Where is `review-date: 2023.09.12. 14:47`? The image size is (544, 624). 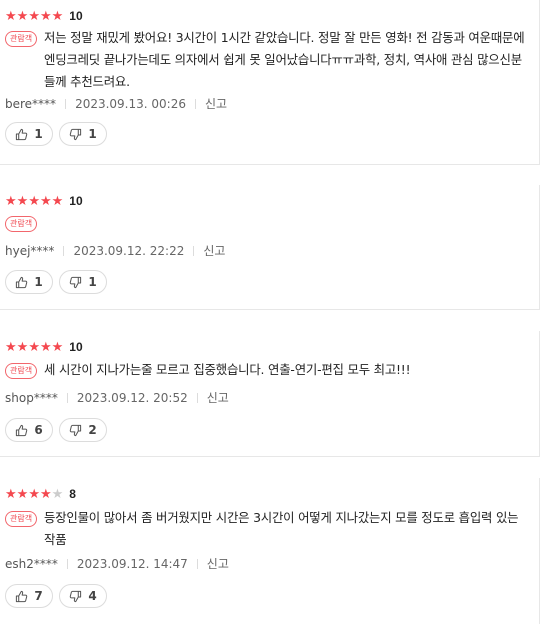
review-date: 2023.09.12. 14:47 is located at coordinates (132, 563).